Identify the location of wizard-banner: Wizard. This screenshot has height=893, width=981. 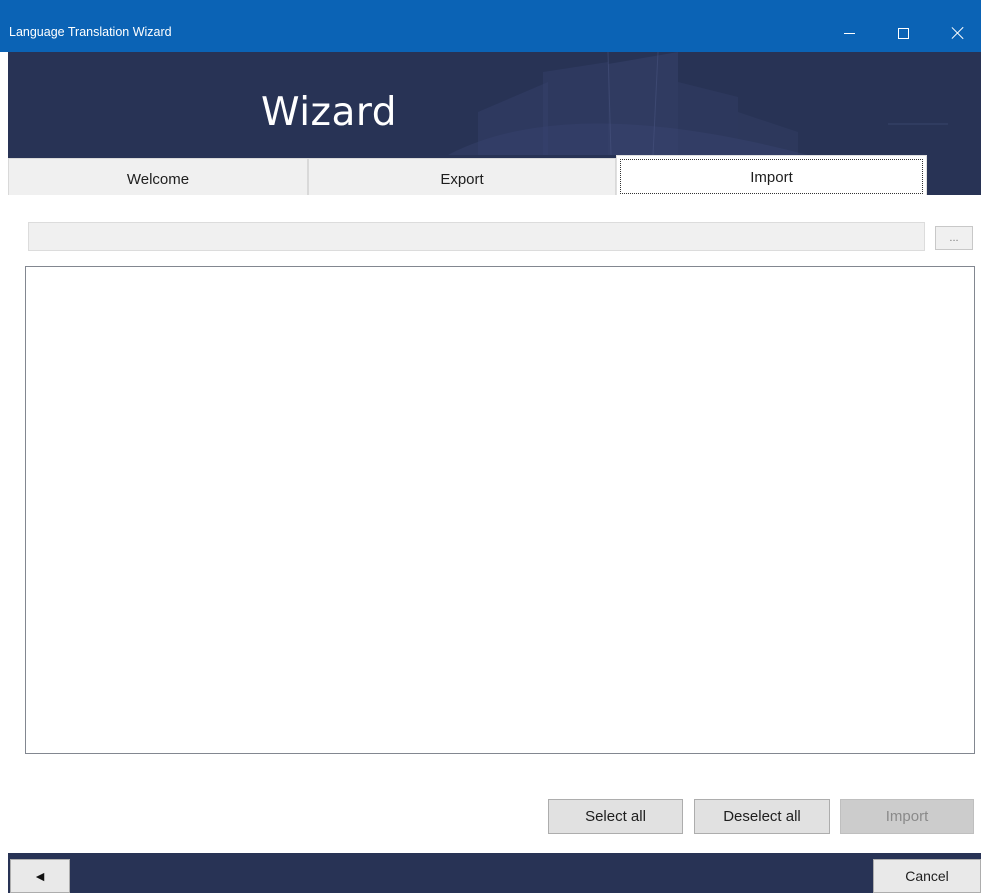
(494, 103).